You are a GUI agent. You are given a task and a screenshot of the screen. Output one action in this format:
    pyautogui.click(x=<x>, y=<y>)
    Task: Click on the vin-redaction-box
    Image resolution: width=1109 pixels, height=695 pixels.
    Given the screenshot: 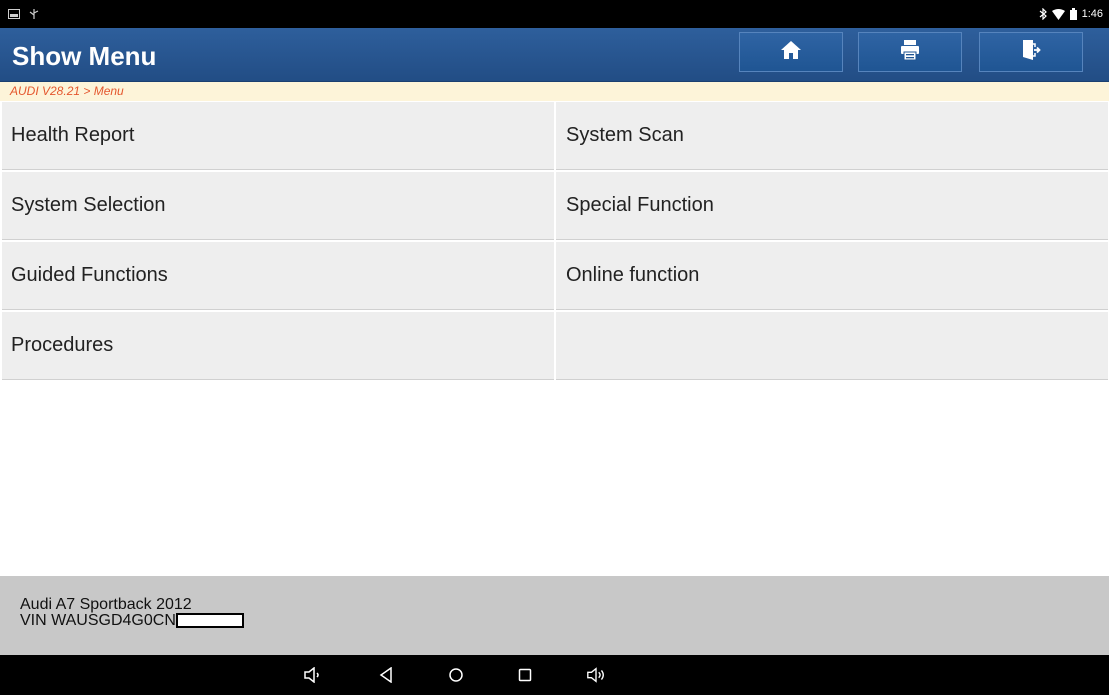 What is the action you would take?
    pyautogui.click(x=209, y=620)
    